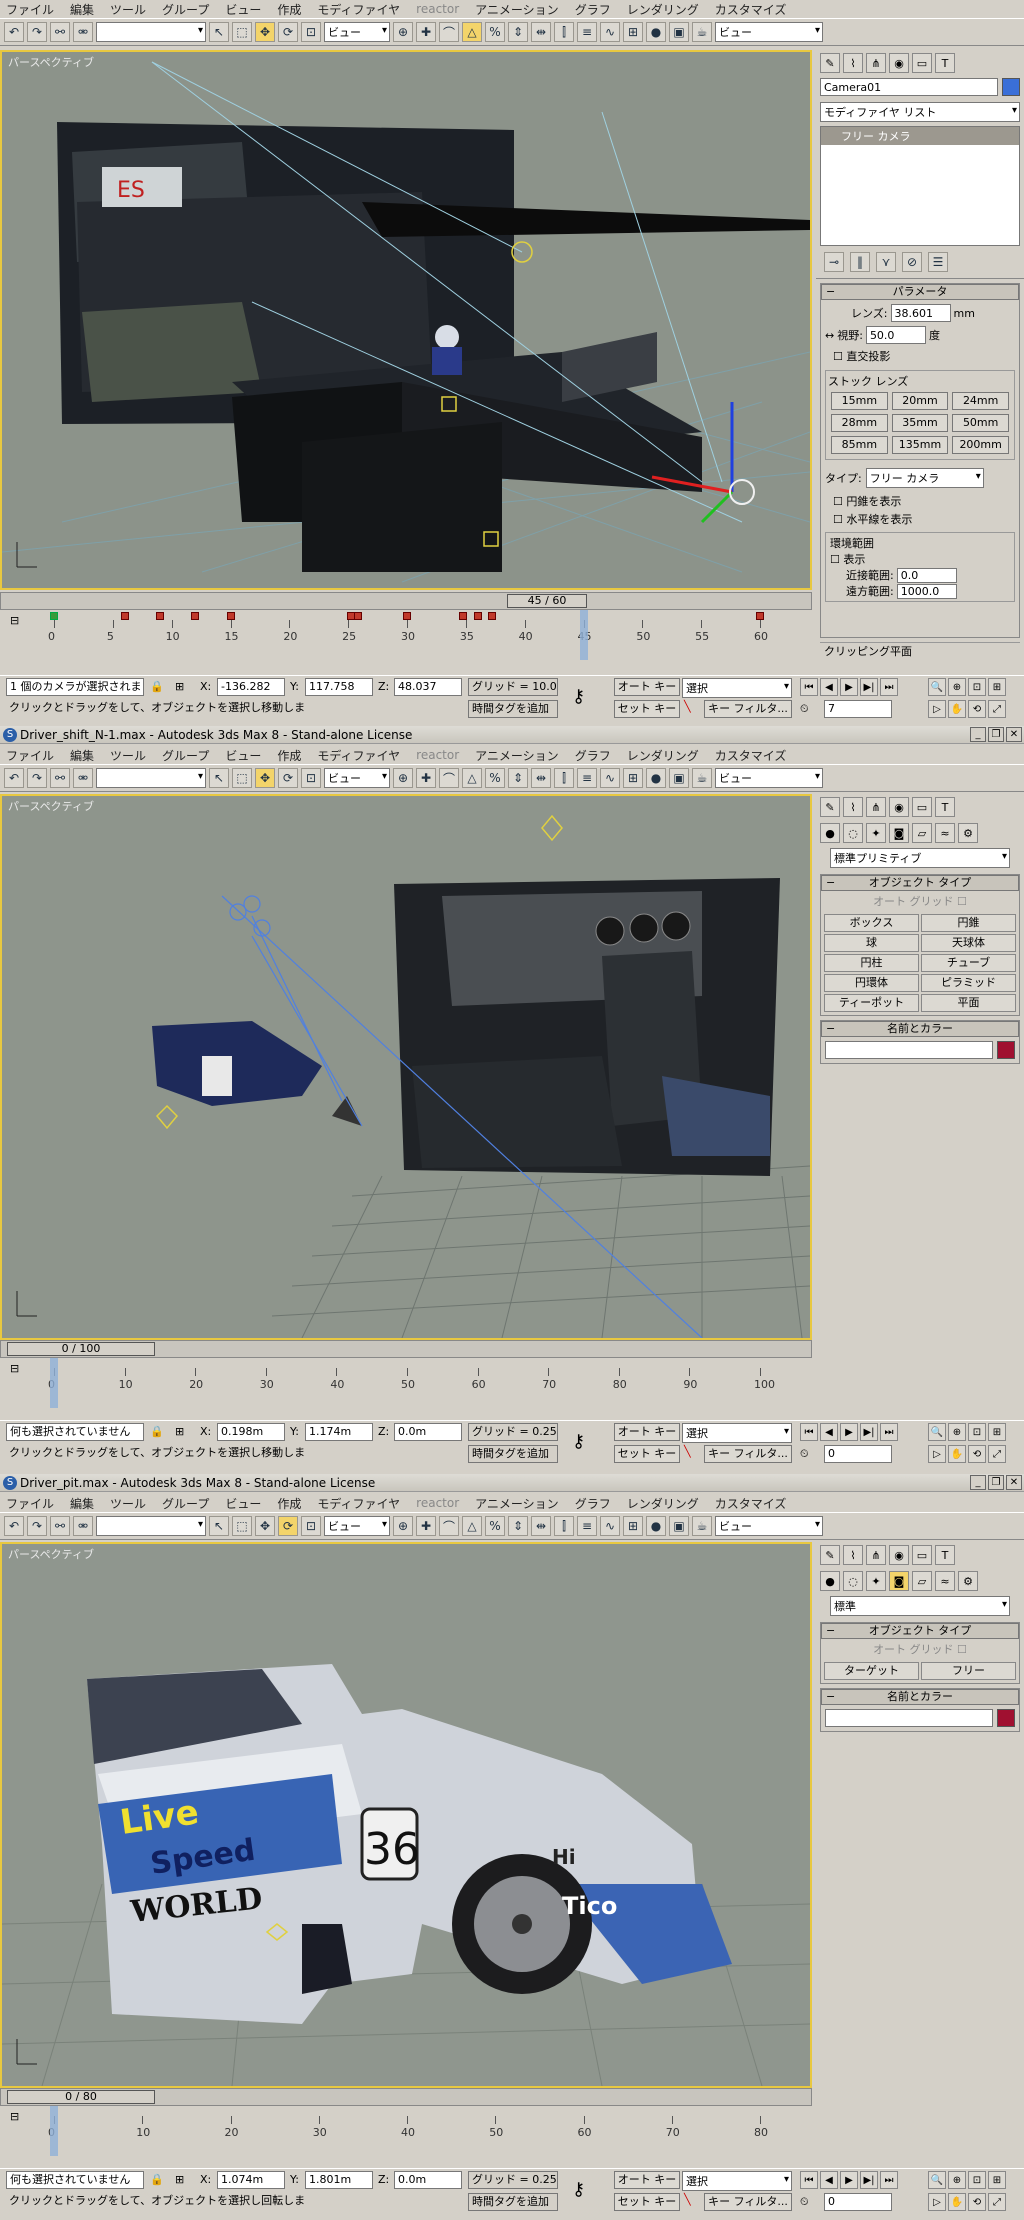 The width and height of the screenshot is (1024, 2220). I want to click on geometry-icon: ●, so click(830, 1581).